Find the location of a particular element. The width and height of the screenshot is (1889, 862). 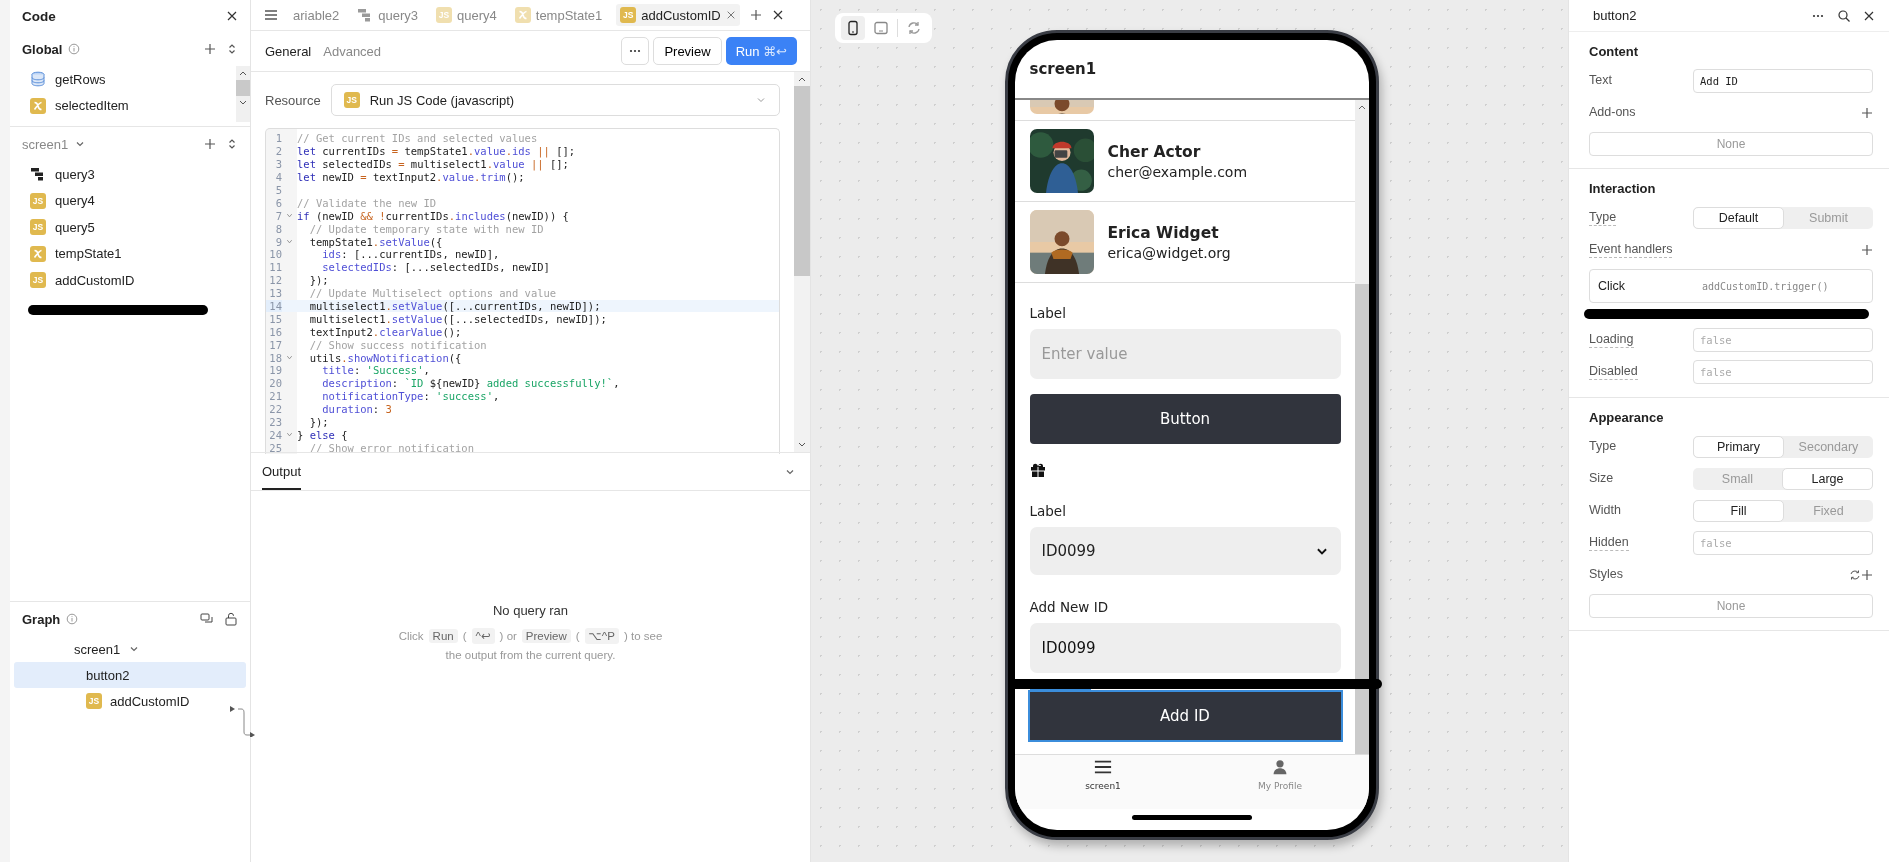

settings-tab: General is located at coordinates (288, 51).